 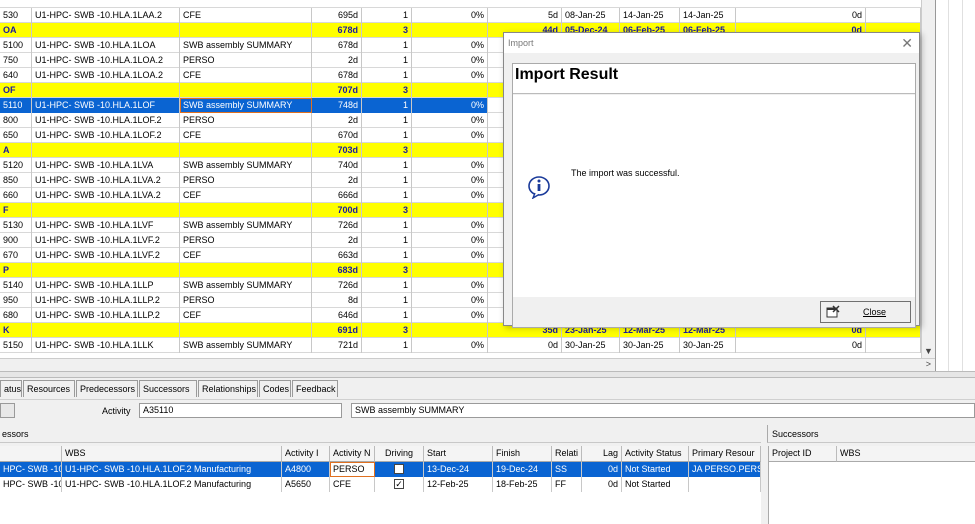 What do you see at coordinates (625, 173) in the screenshot?
I see `dialog-message: The import was successful.` at bounding box center [625, 173].